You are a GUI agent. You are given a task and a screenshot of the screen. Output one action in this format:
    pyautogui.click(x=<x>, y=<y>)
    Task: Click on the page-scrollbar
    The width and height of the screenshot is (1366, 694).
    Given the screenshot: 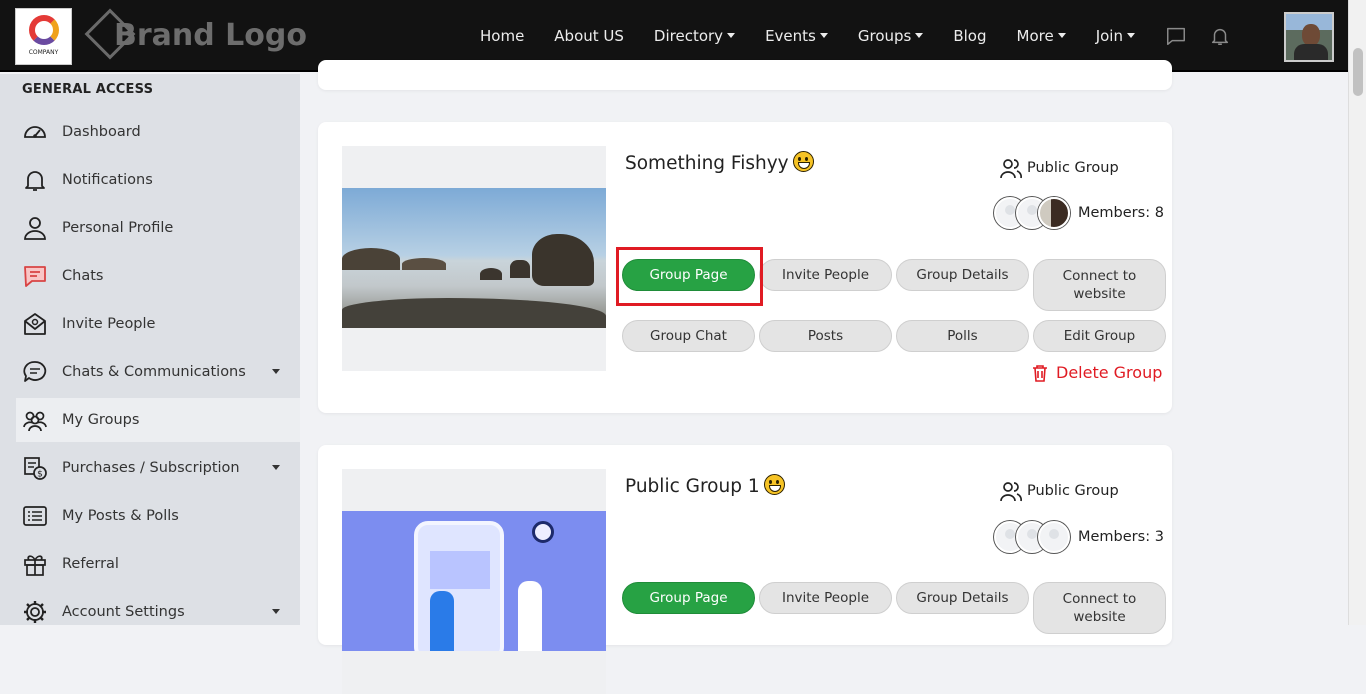 What is the action you would take?
    pyautogui.click(x=1357, y=312)
    